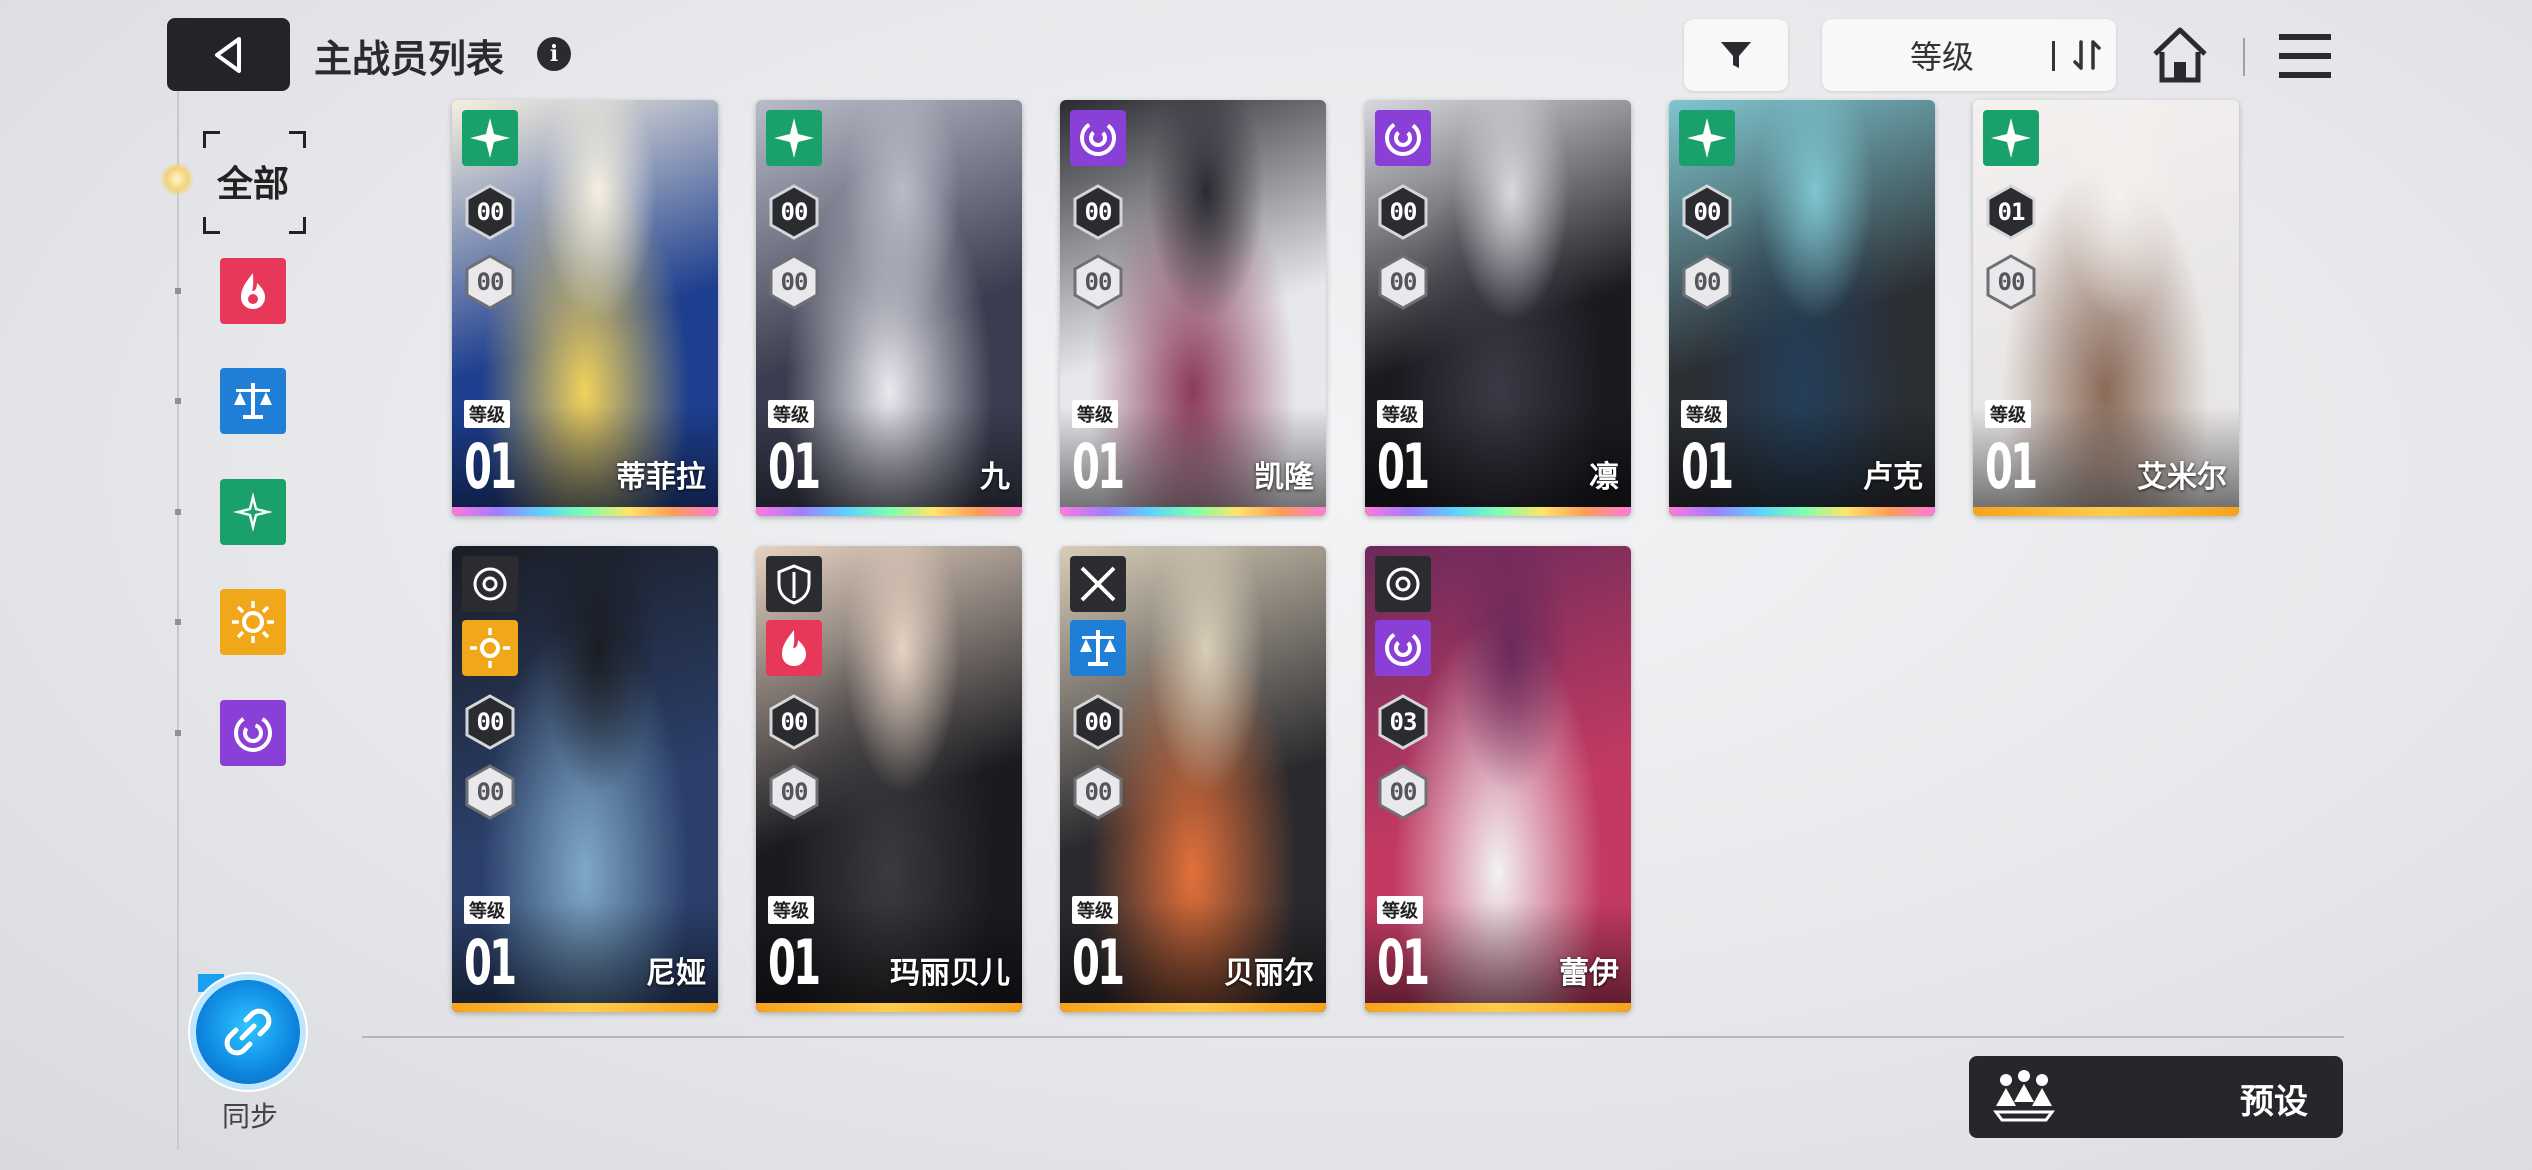 Image resolution: width=2532 pixels, height=1170 pixels. What do you see at coordinates (1736, 55) in the screenshot?
I see `filter-button` at bounding box center [1736, 55].